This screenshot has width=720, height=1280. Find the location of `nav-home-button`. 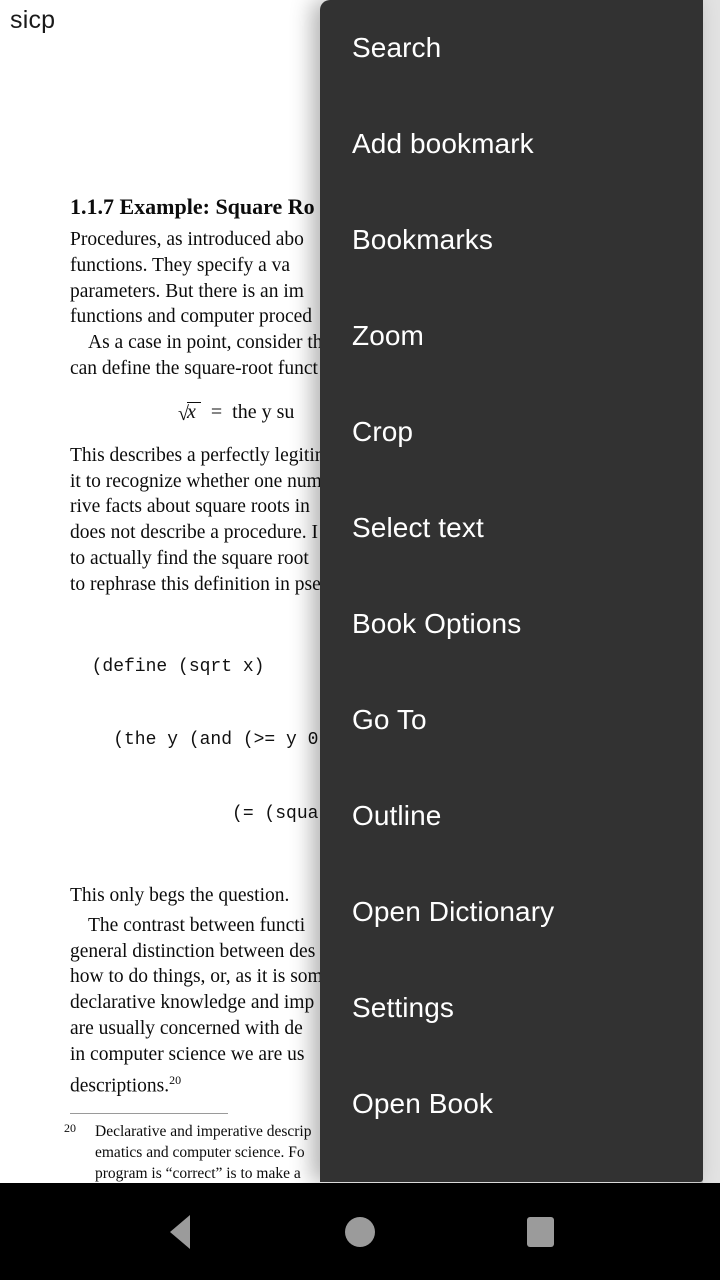

nav-home-button is located at coordinates (360, 1231).